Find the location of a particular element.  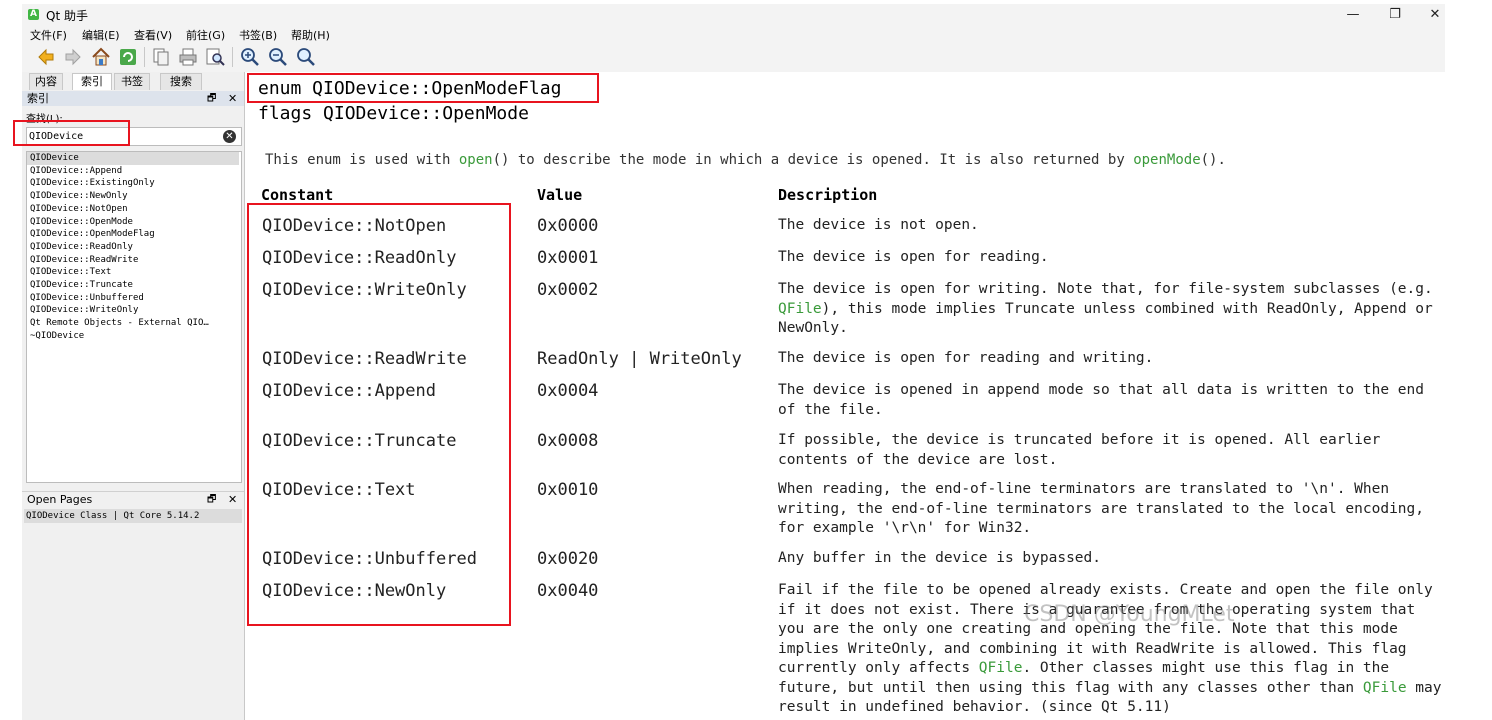

constant-value: 0x0000 is located at coordinates (568, 226).